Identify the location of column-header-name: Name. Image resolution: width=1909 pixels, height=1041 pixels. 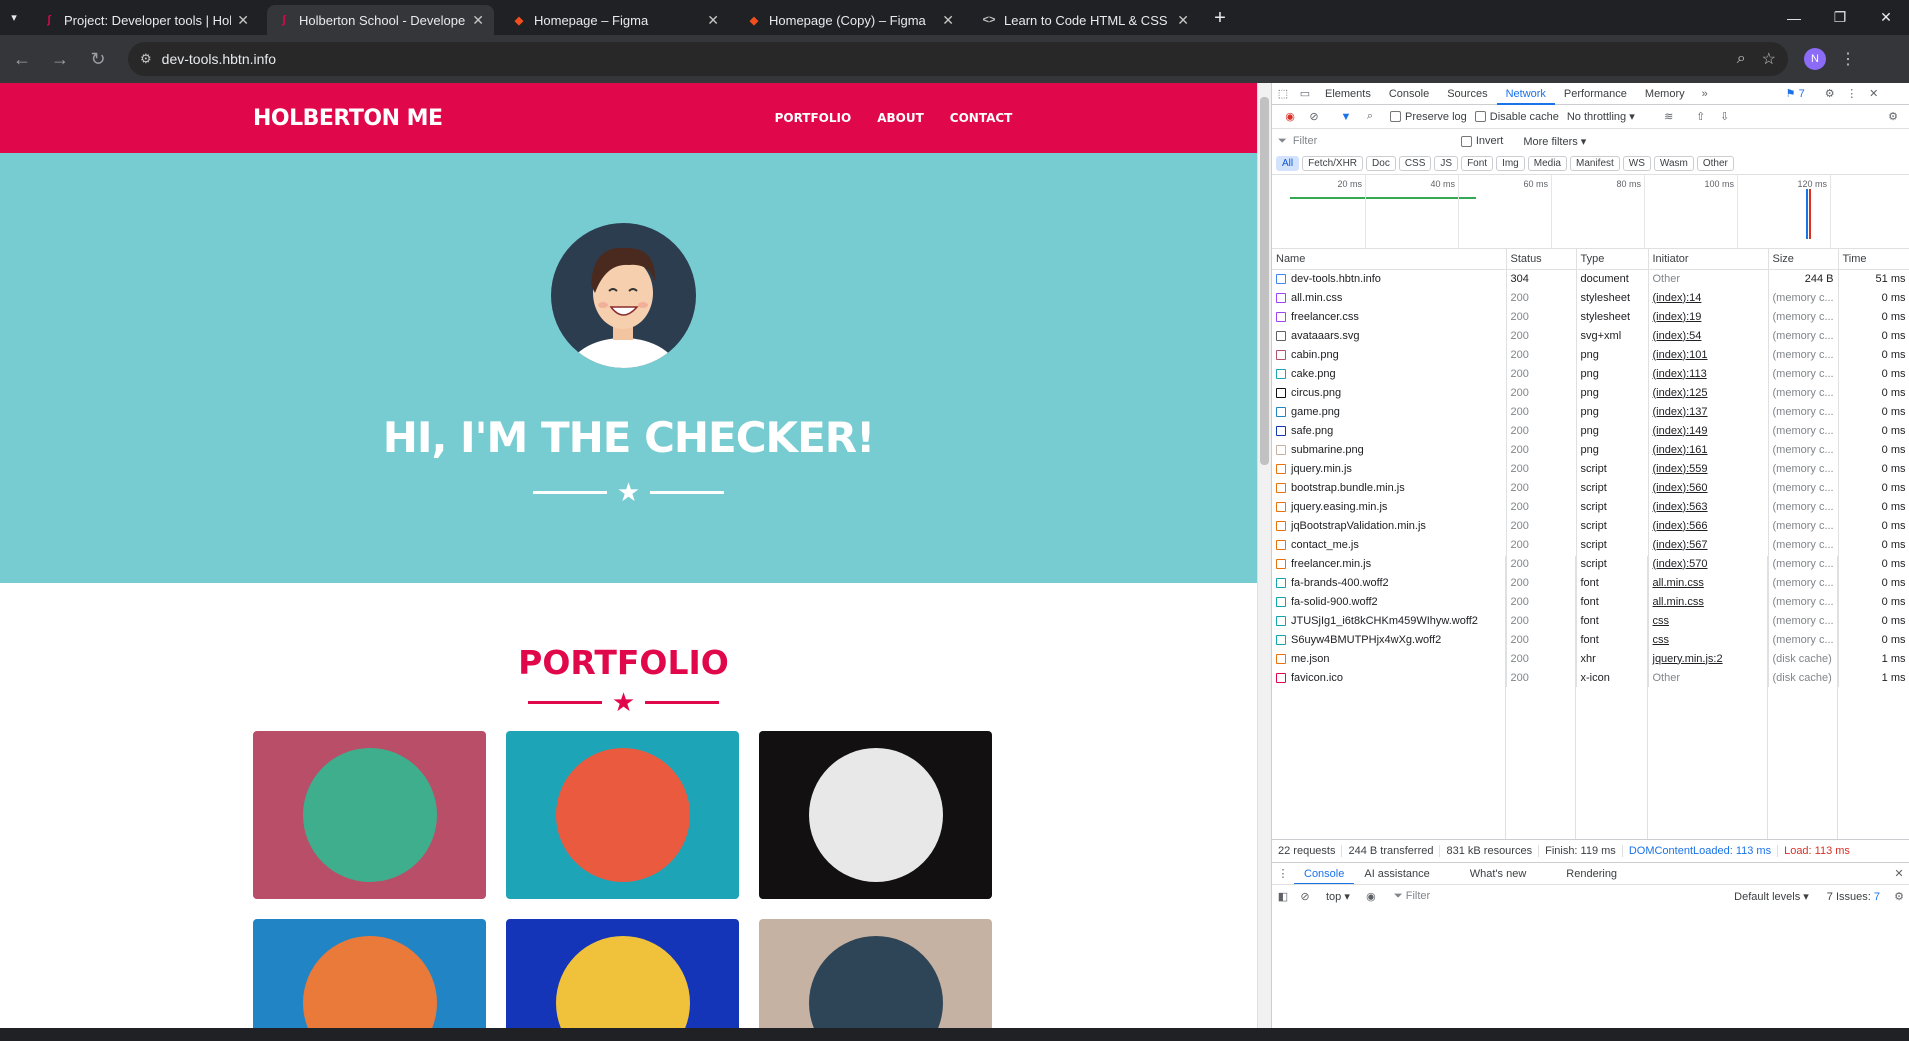
(1389, 259).